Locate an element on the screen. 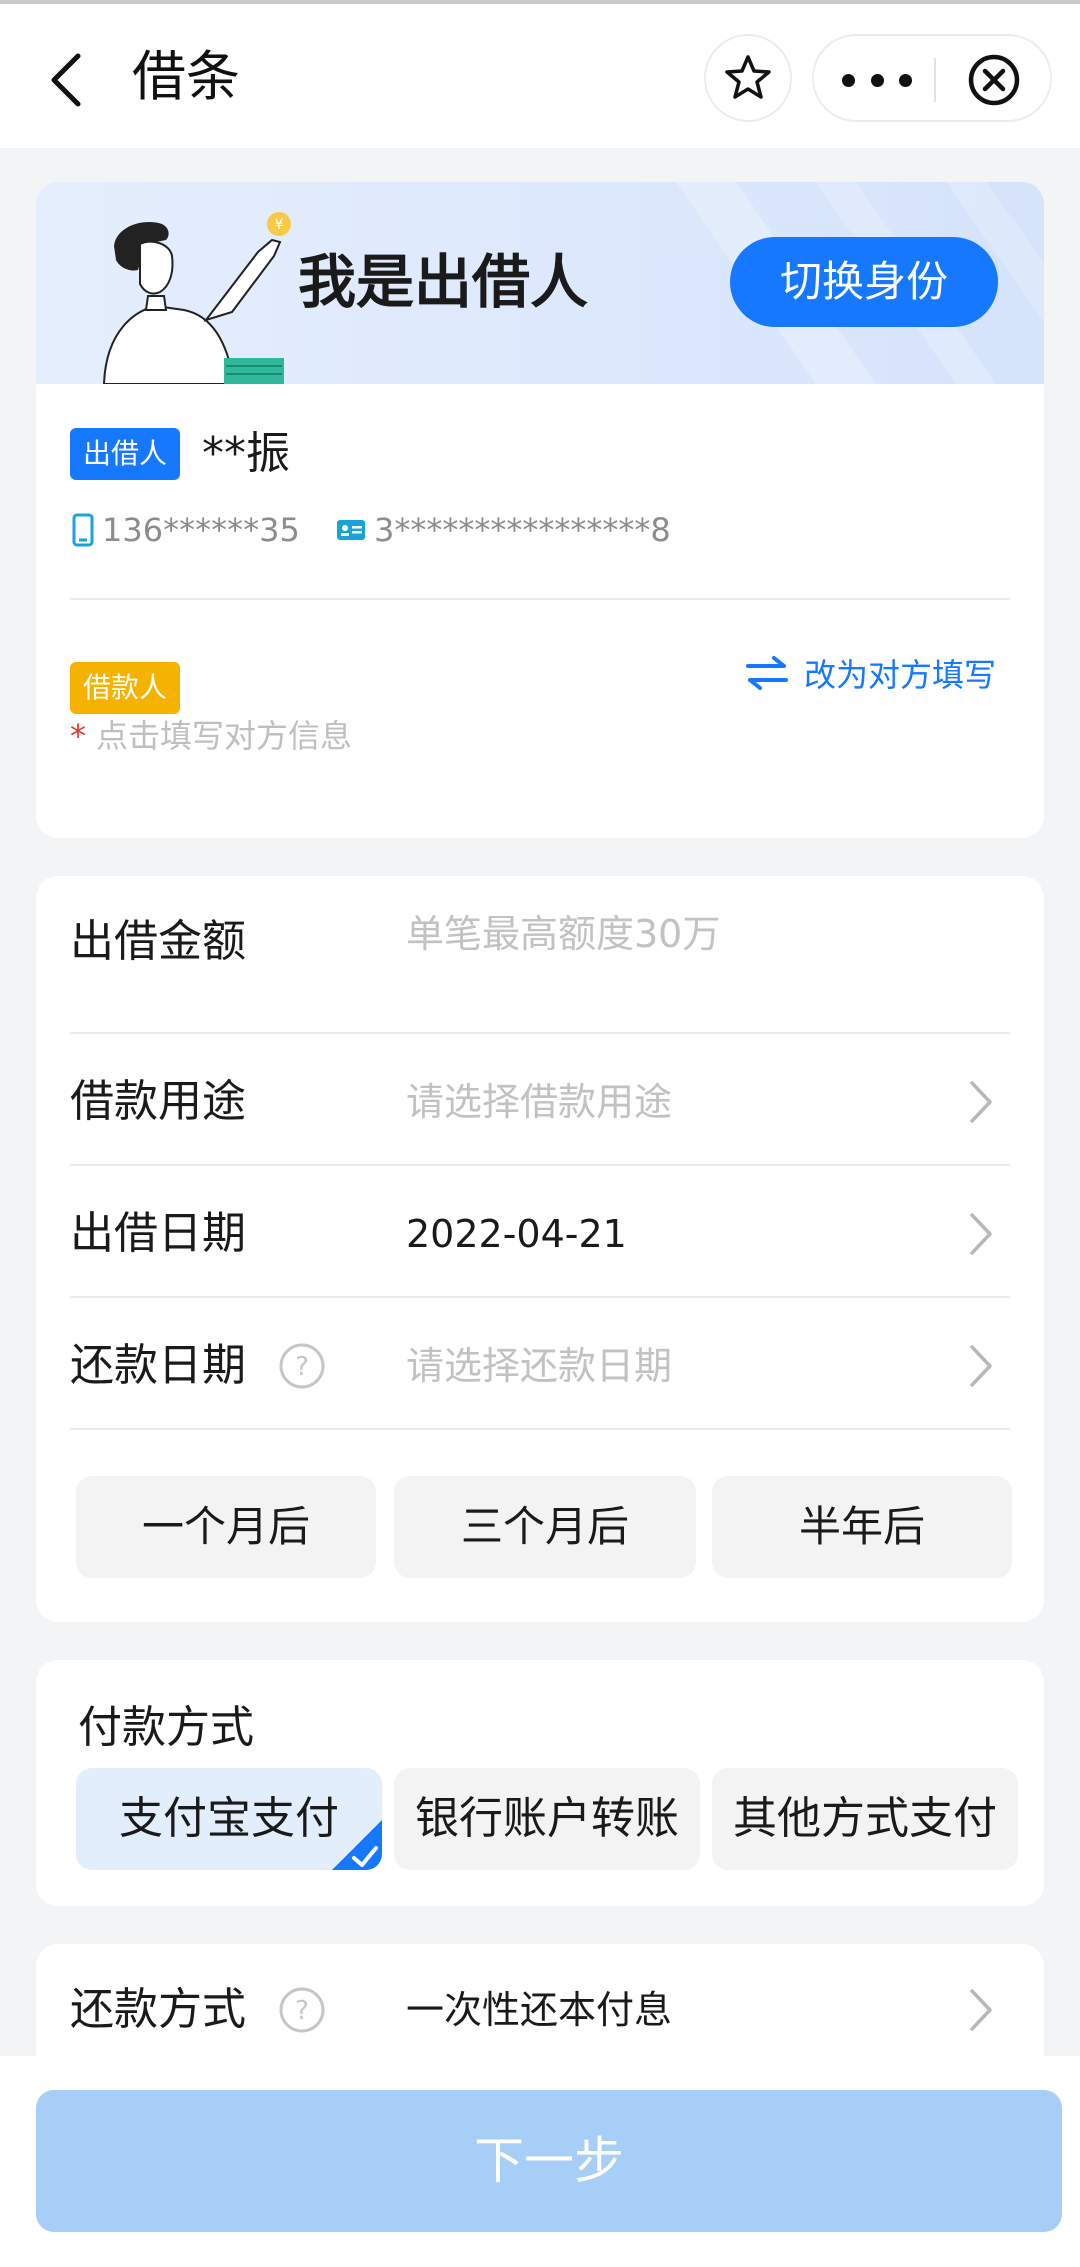 This screenshot has width=1080, height=2267. repay-date-label: 还款日期 is located at coordinates (158, 1365).